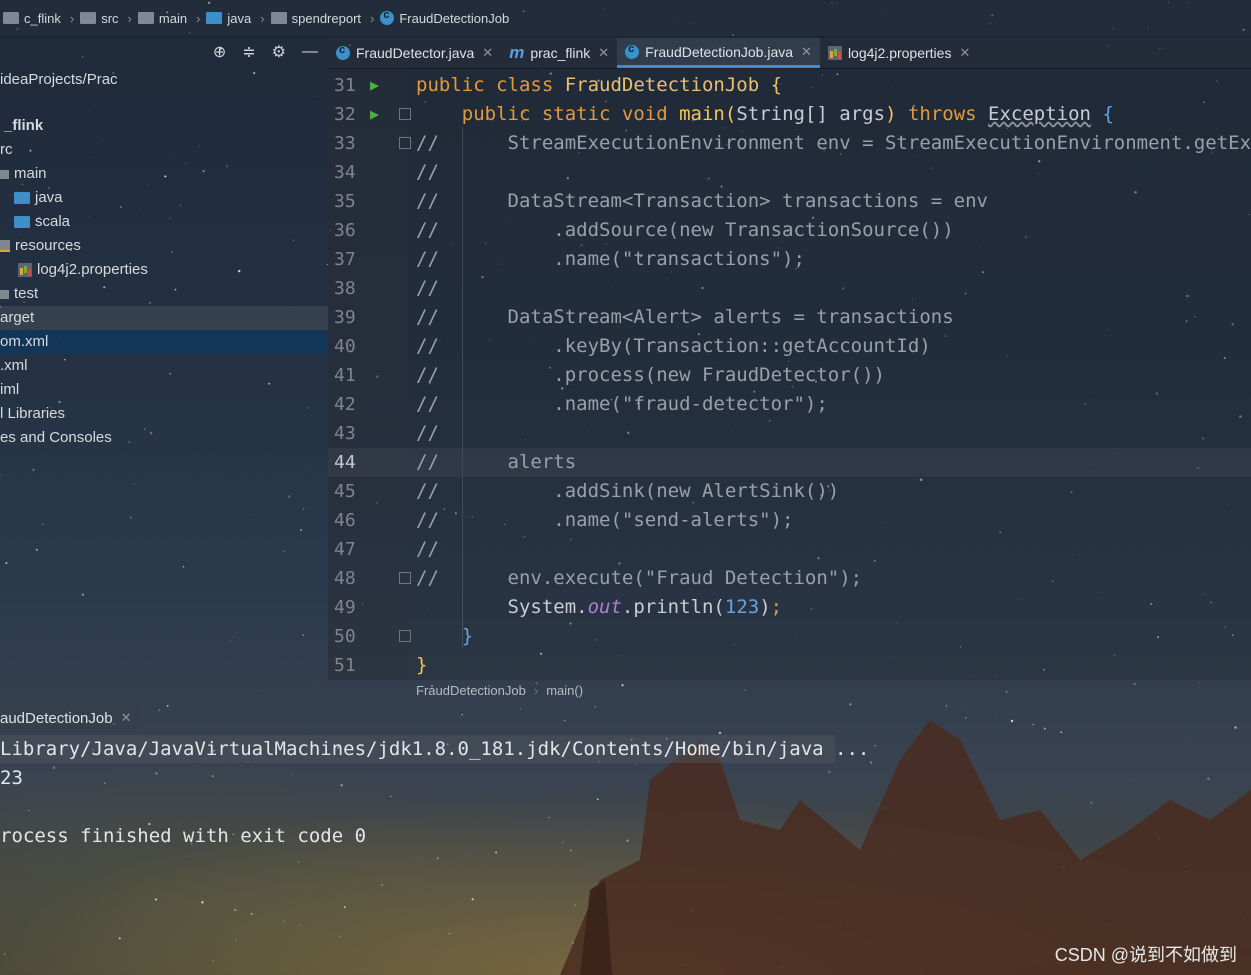 This screenshot has height=975, width=1251. What do you see at coordinates (164, 198) in the screenshot?
I see `tree-item-java: java` at bounding box center [164, 198].